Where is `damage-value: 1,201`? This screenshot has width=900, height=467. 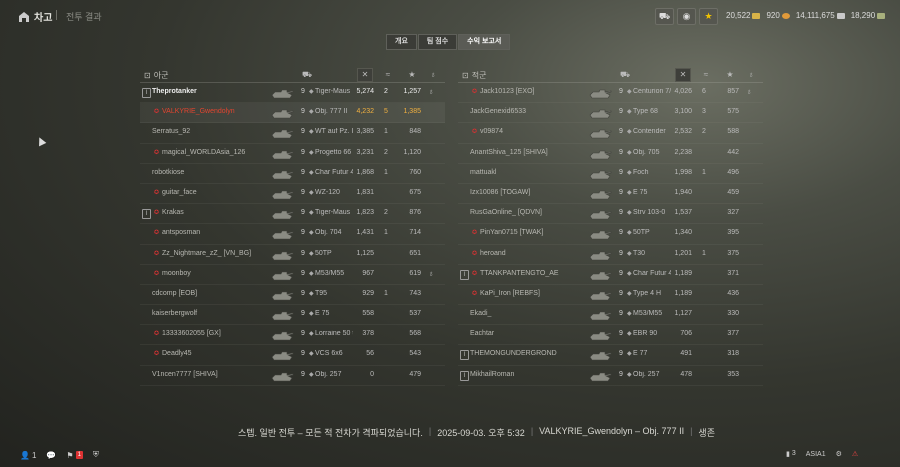
damage-value: 1,201 is located at coordinates (683, 253).